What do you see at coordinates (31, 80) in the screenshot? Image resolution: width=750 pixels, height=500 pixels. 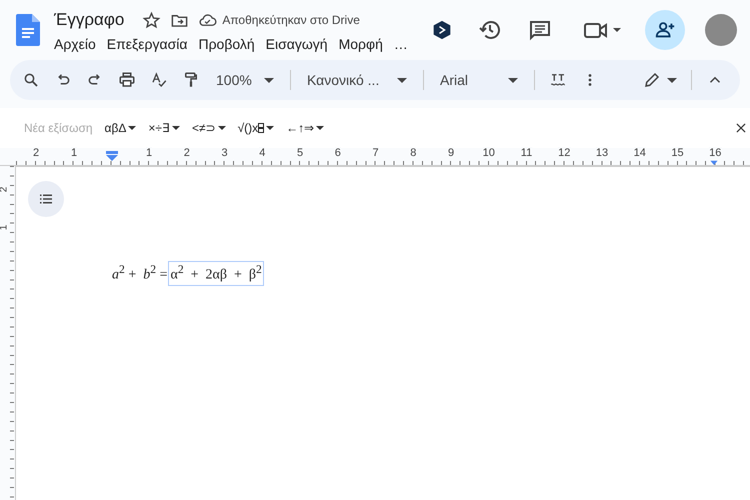 I see `search-icon` at bounding box center [31, 80].